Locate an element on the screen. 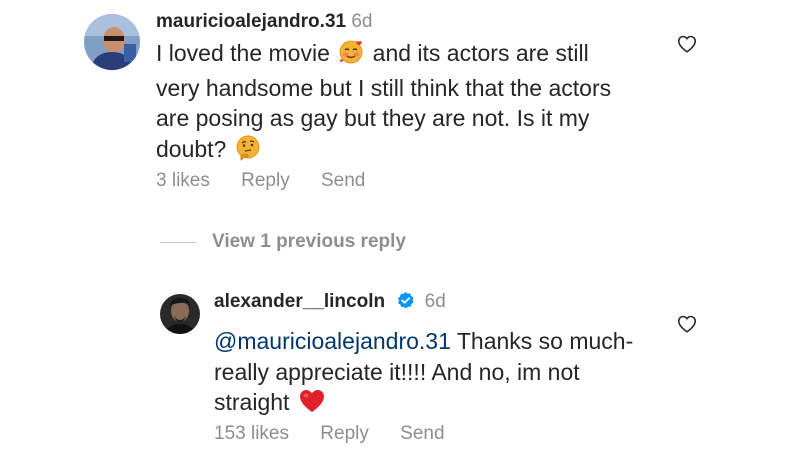 This screenshot has height=457, width=800. mention-link: @mauricioalejandro.31 is located at coordinates (332, 341).